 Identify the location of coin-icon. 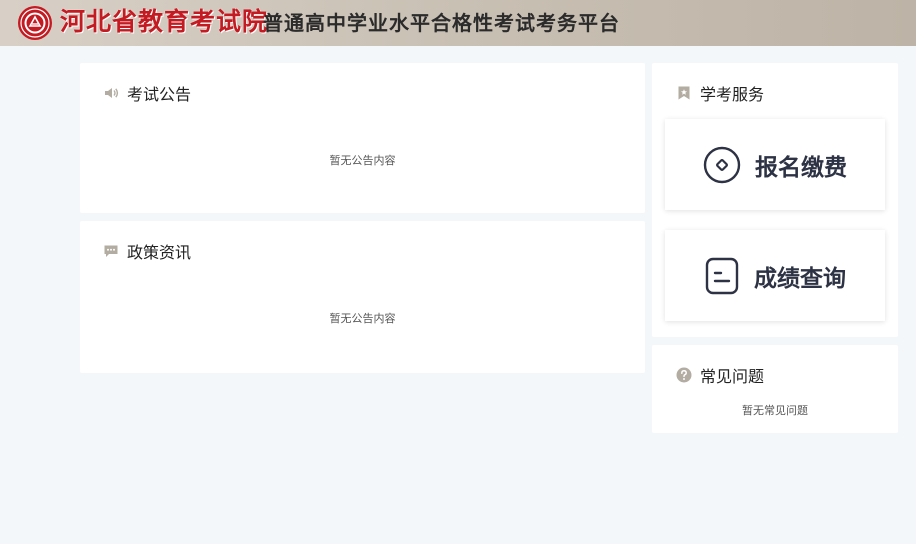
(722, 164).